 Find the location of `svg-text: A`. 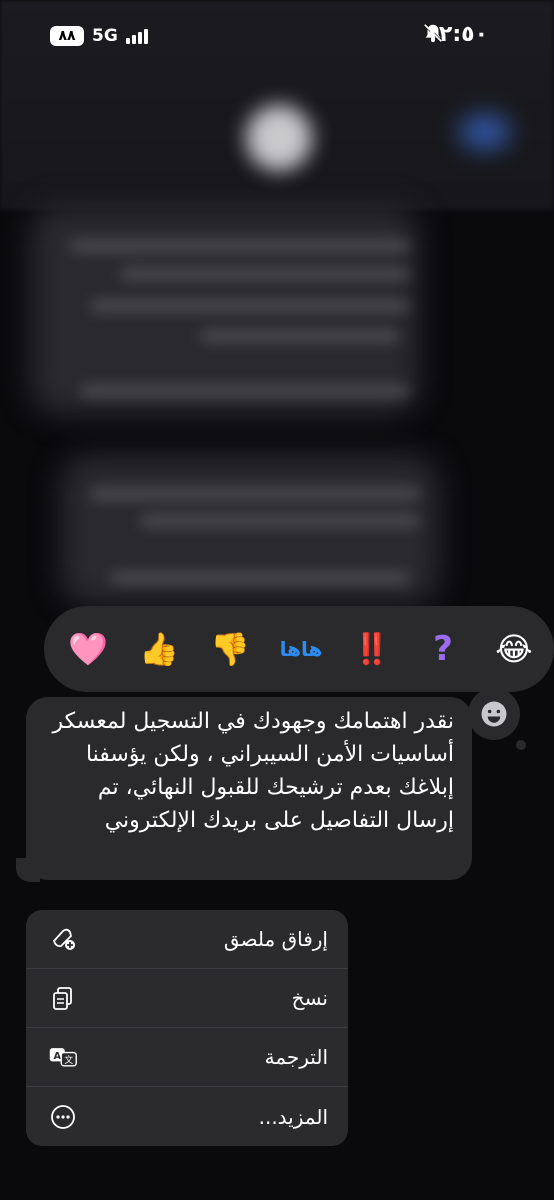

svg-text: A is located at coordinates (58, 1056).